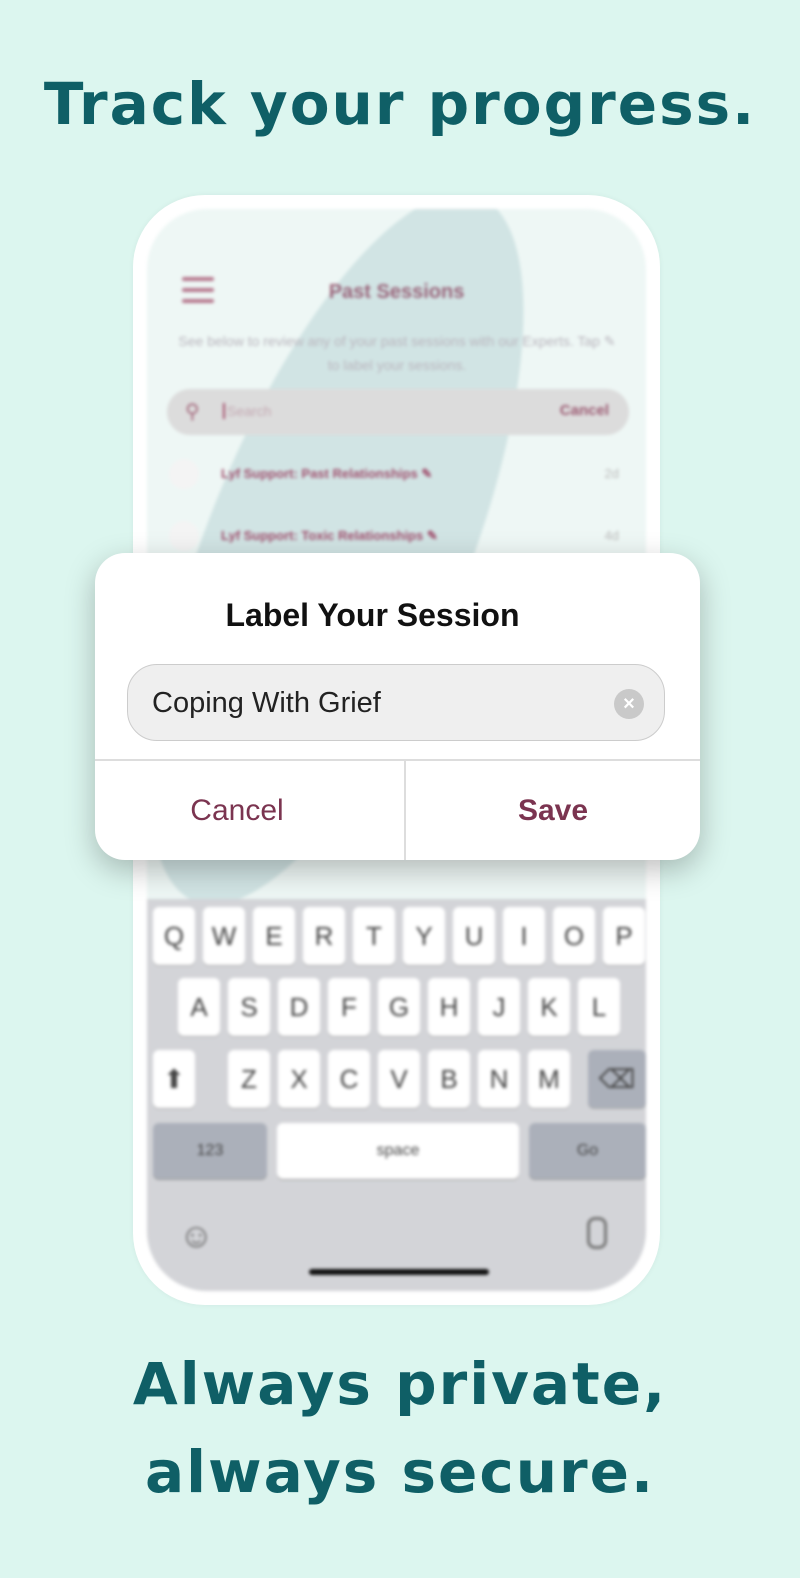 The width and height of the screenshot is (800, 1578). Describe the element at coordinates (377, 703) in the screenshot. I see `session-label-input` at that location.